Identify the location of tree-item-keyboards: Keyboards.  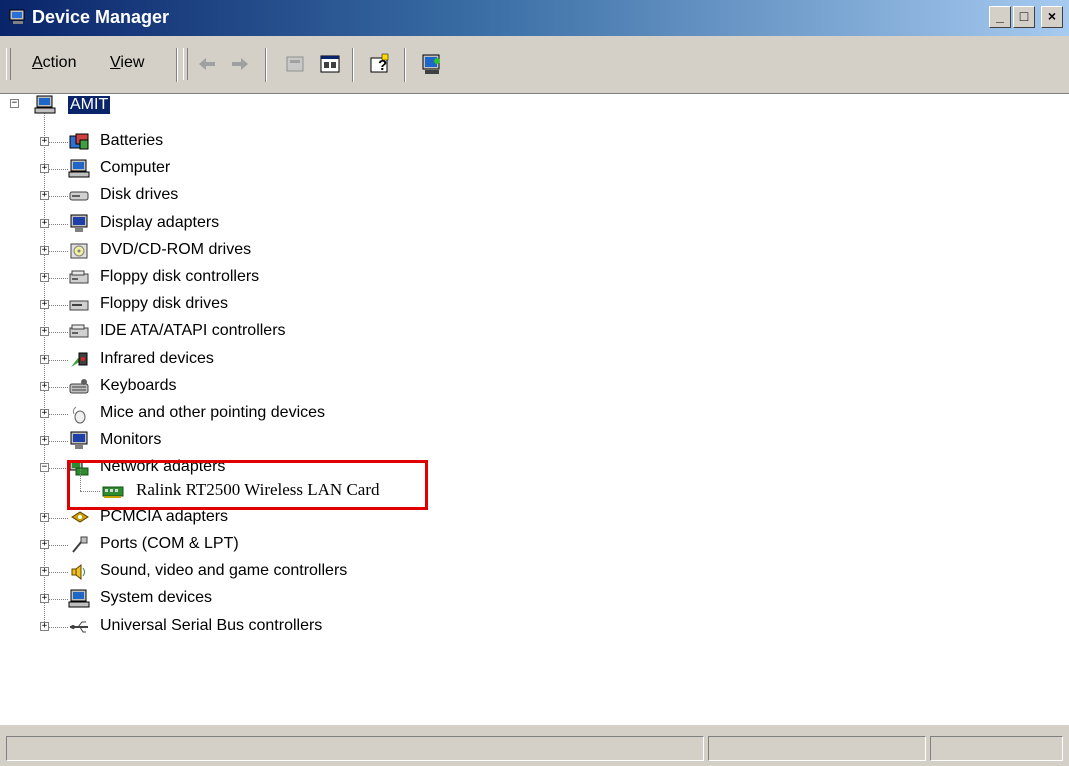
(138, 386).